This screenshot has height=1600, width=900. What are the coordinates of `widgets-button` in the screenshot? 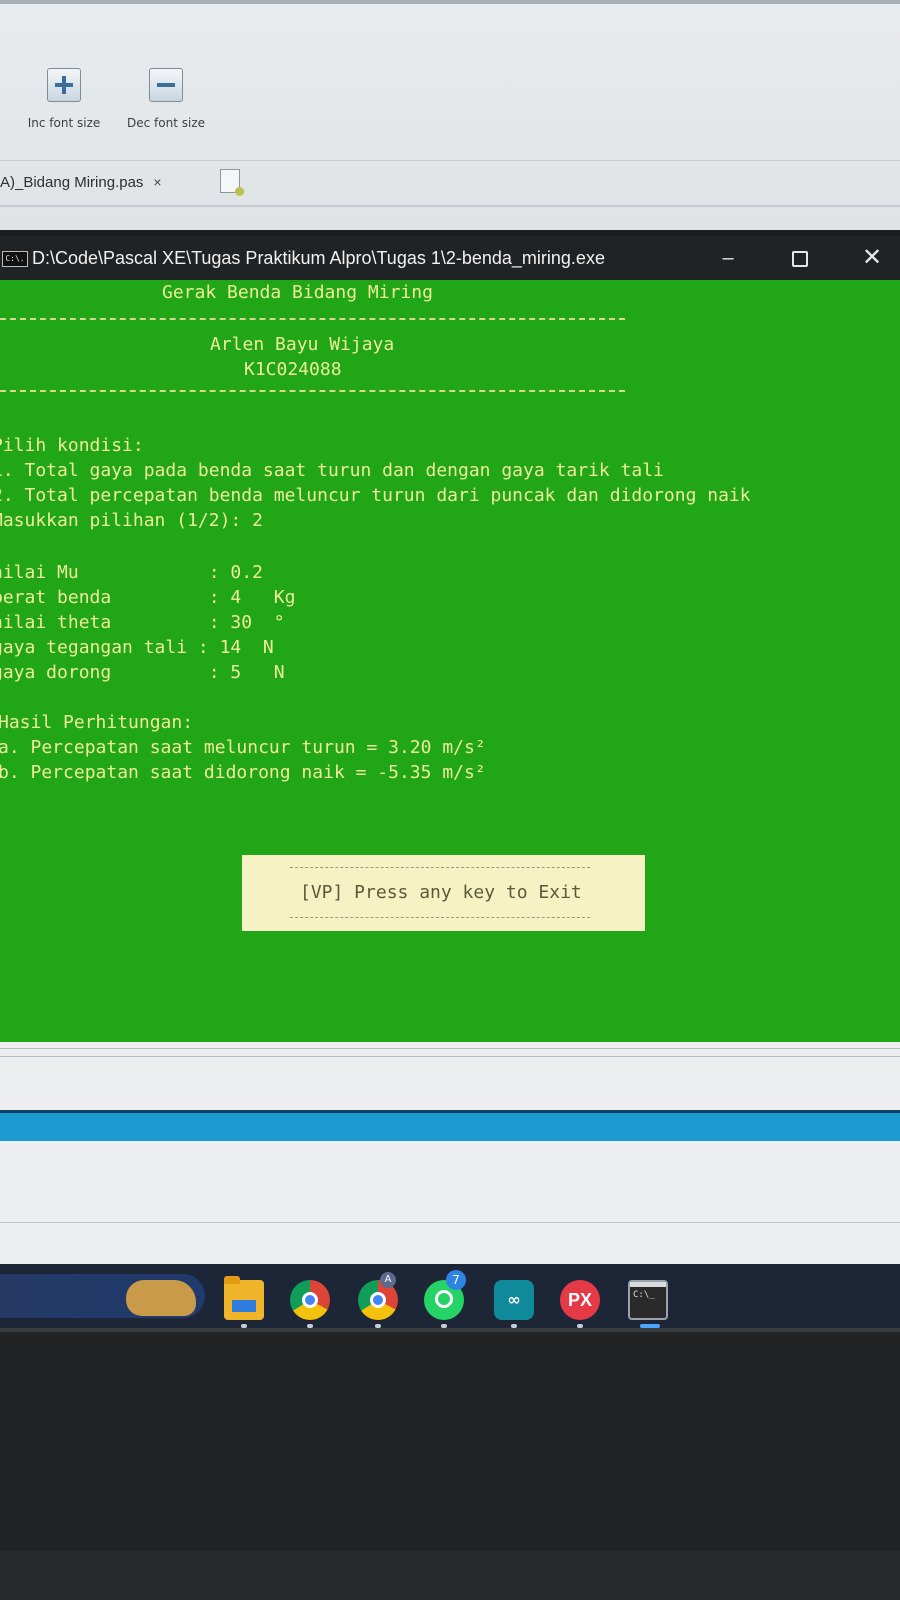 It's located at (102, 1296).